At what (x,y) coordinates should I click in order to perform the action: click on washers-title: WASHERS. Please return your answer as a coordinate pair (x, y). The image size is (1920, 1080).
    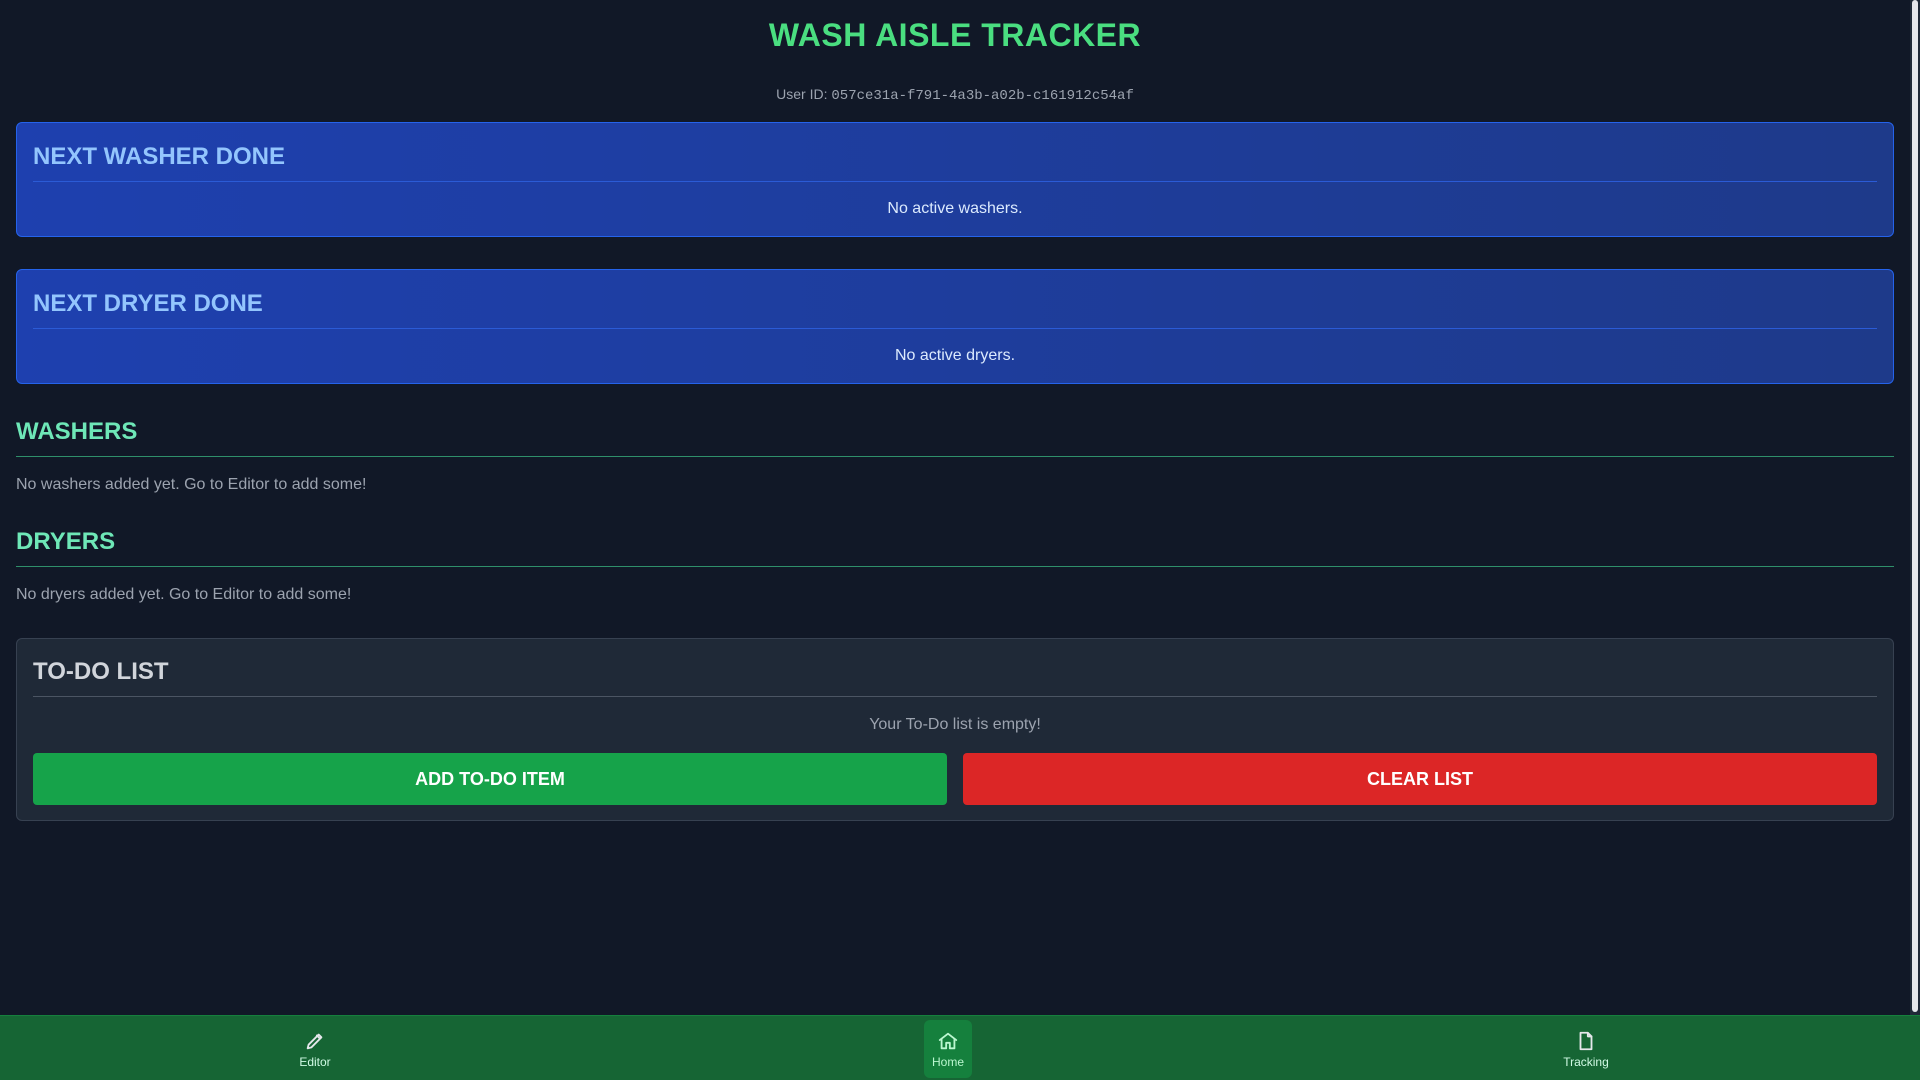
    Looking at the image, I should click on (955, 437).